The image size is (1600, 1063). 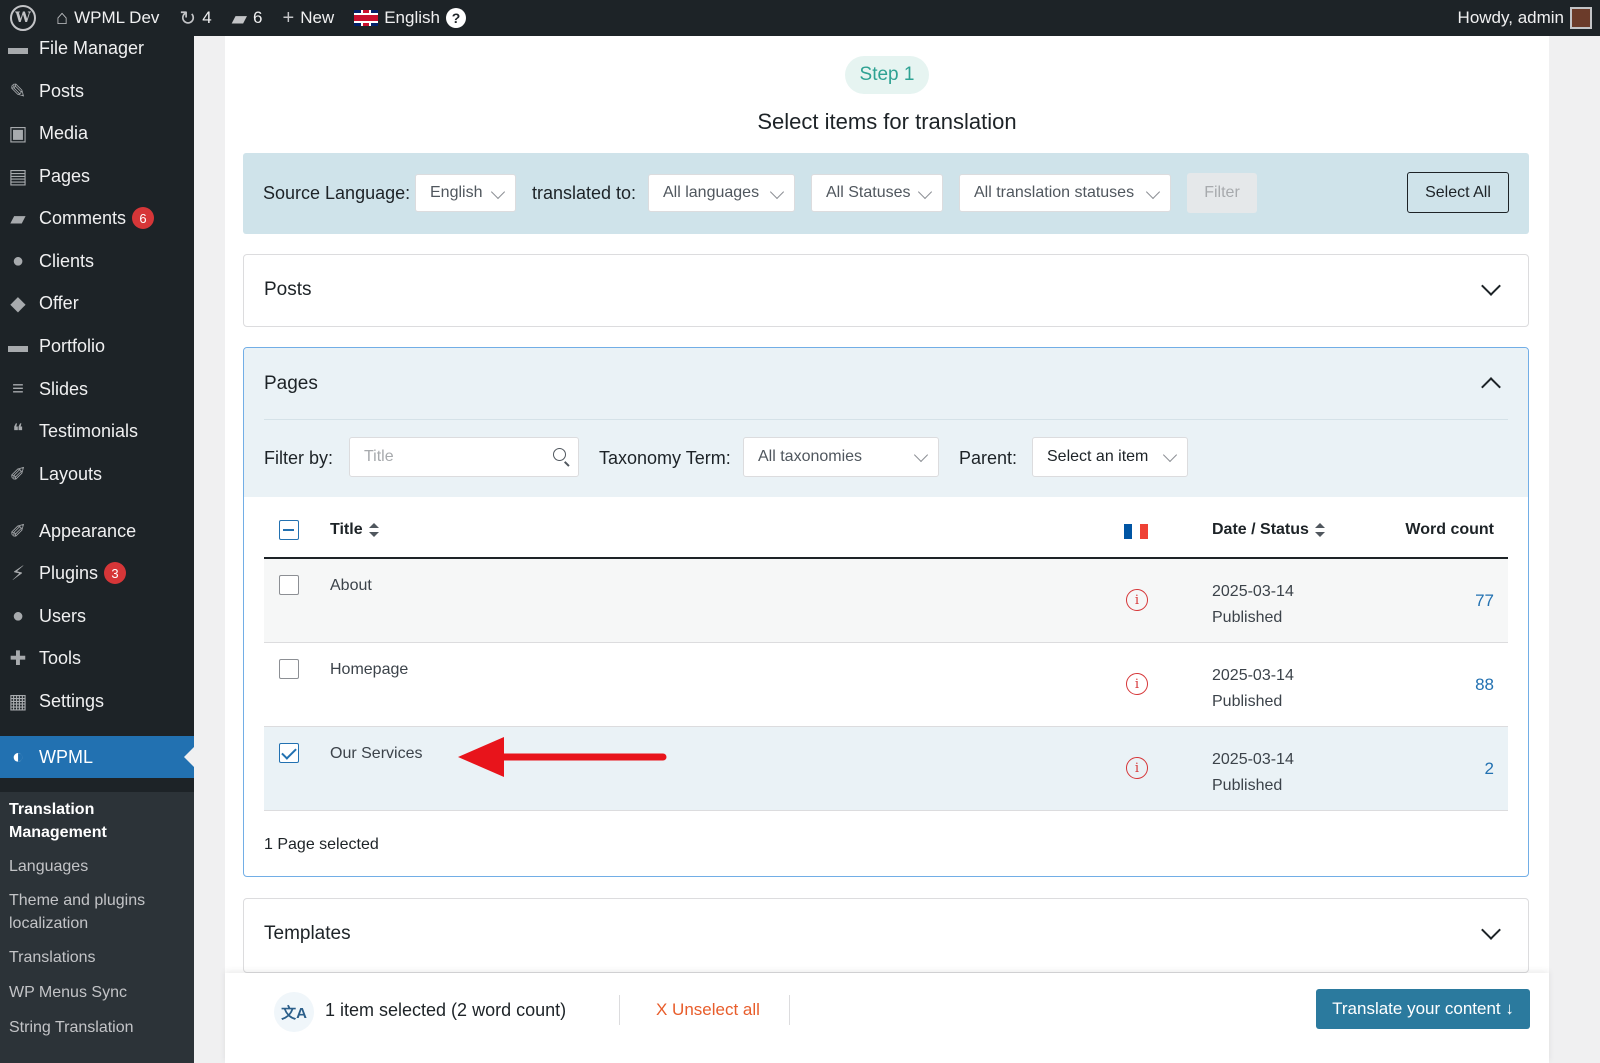 What do you see at coordinates (708, 1010) in the screenshot?
I see `unselect-all-link: X Unselect all` at bounding box center [708, 1010].